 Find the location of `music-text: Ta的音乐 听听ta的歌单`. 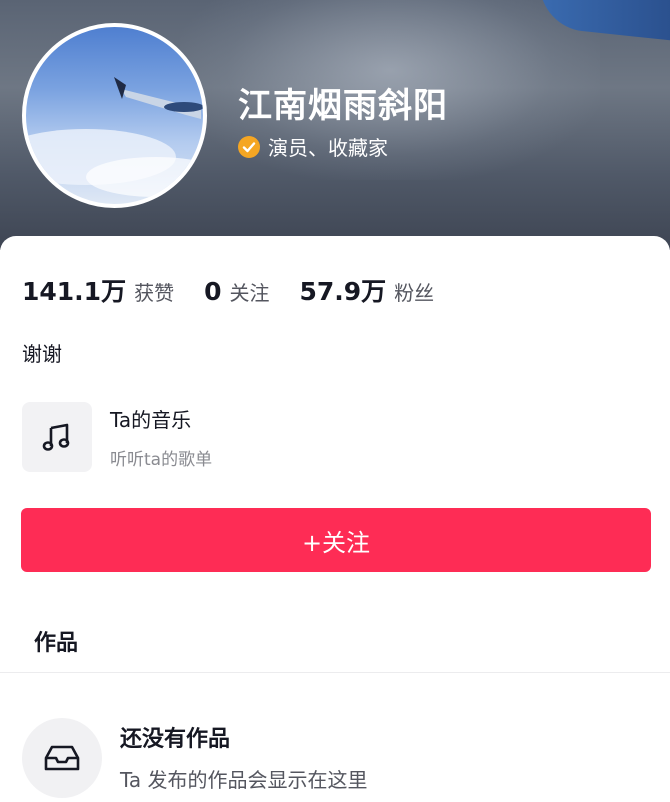

music-text: Ta的音乐 听听ta的歌单 is located at coordinates (161, 437).